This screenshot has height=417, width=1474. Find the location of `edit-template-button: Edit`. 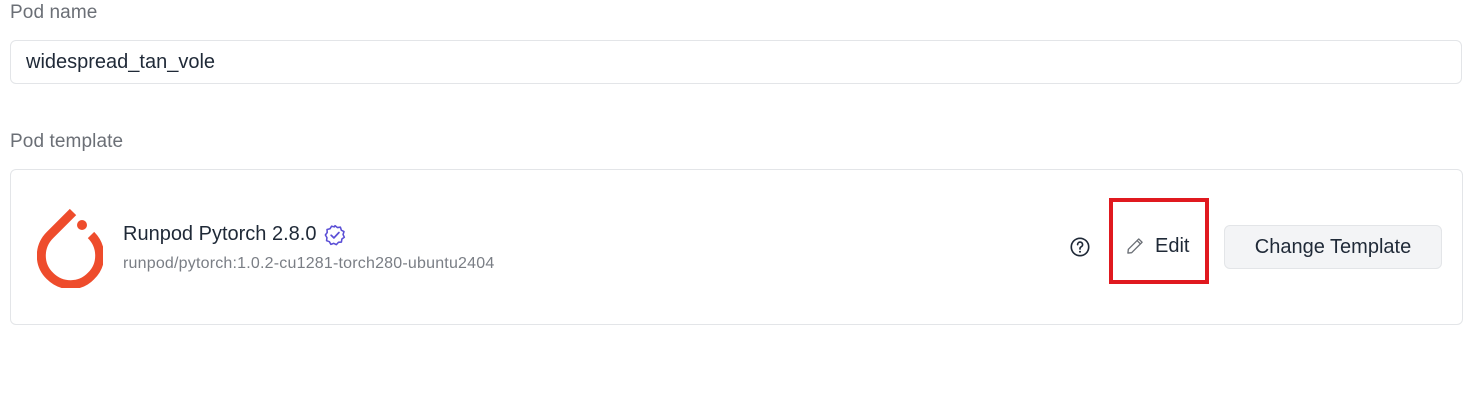

edit-template-button: Edit is located at coordinates (1157, 246).